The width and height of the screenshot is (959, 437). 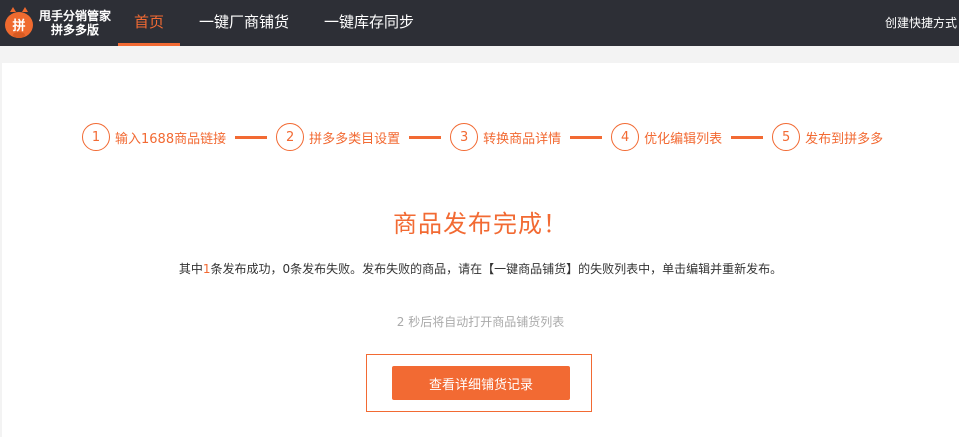 I want to click on piggy-logo-icon: 拼, so click(x=19, y=23).